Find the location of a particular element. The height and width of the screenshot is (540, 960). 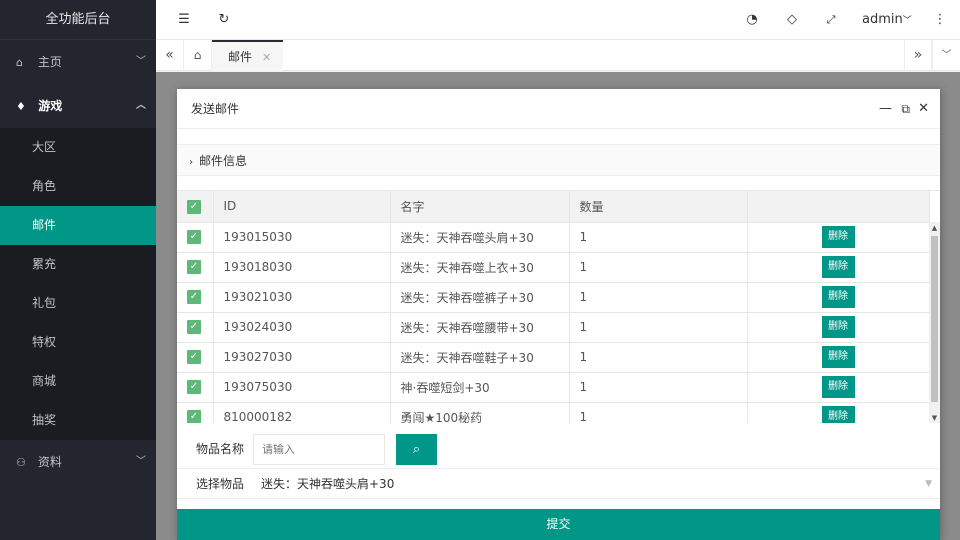

minimize-icon: — is located at coordinates (885, 109).